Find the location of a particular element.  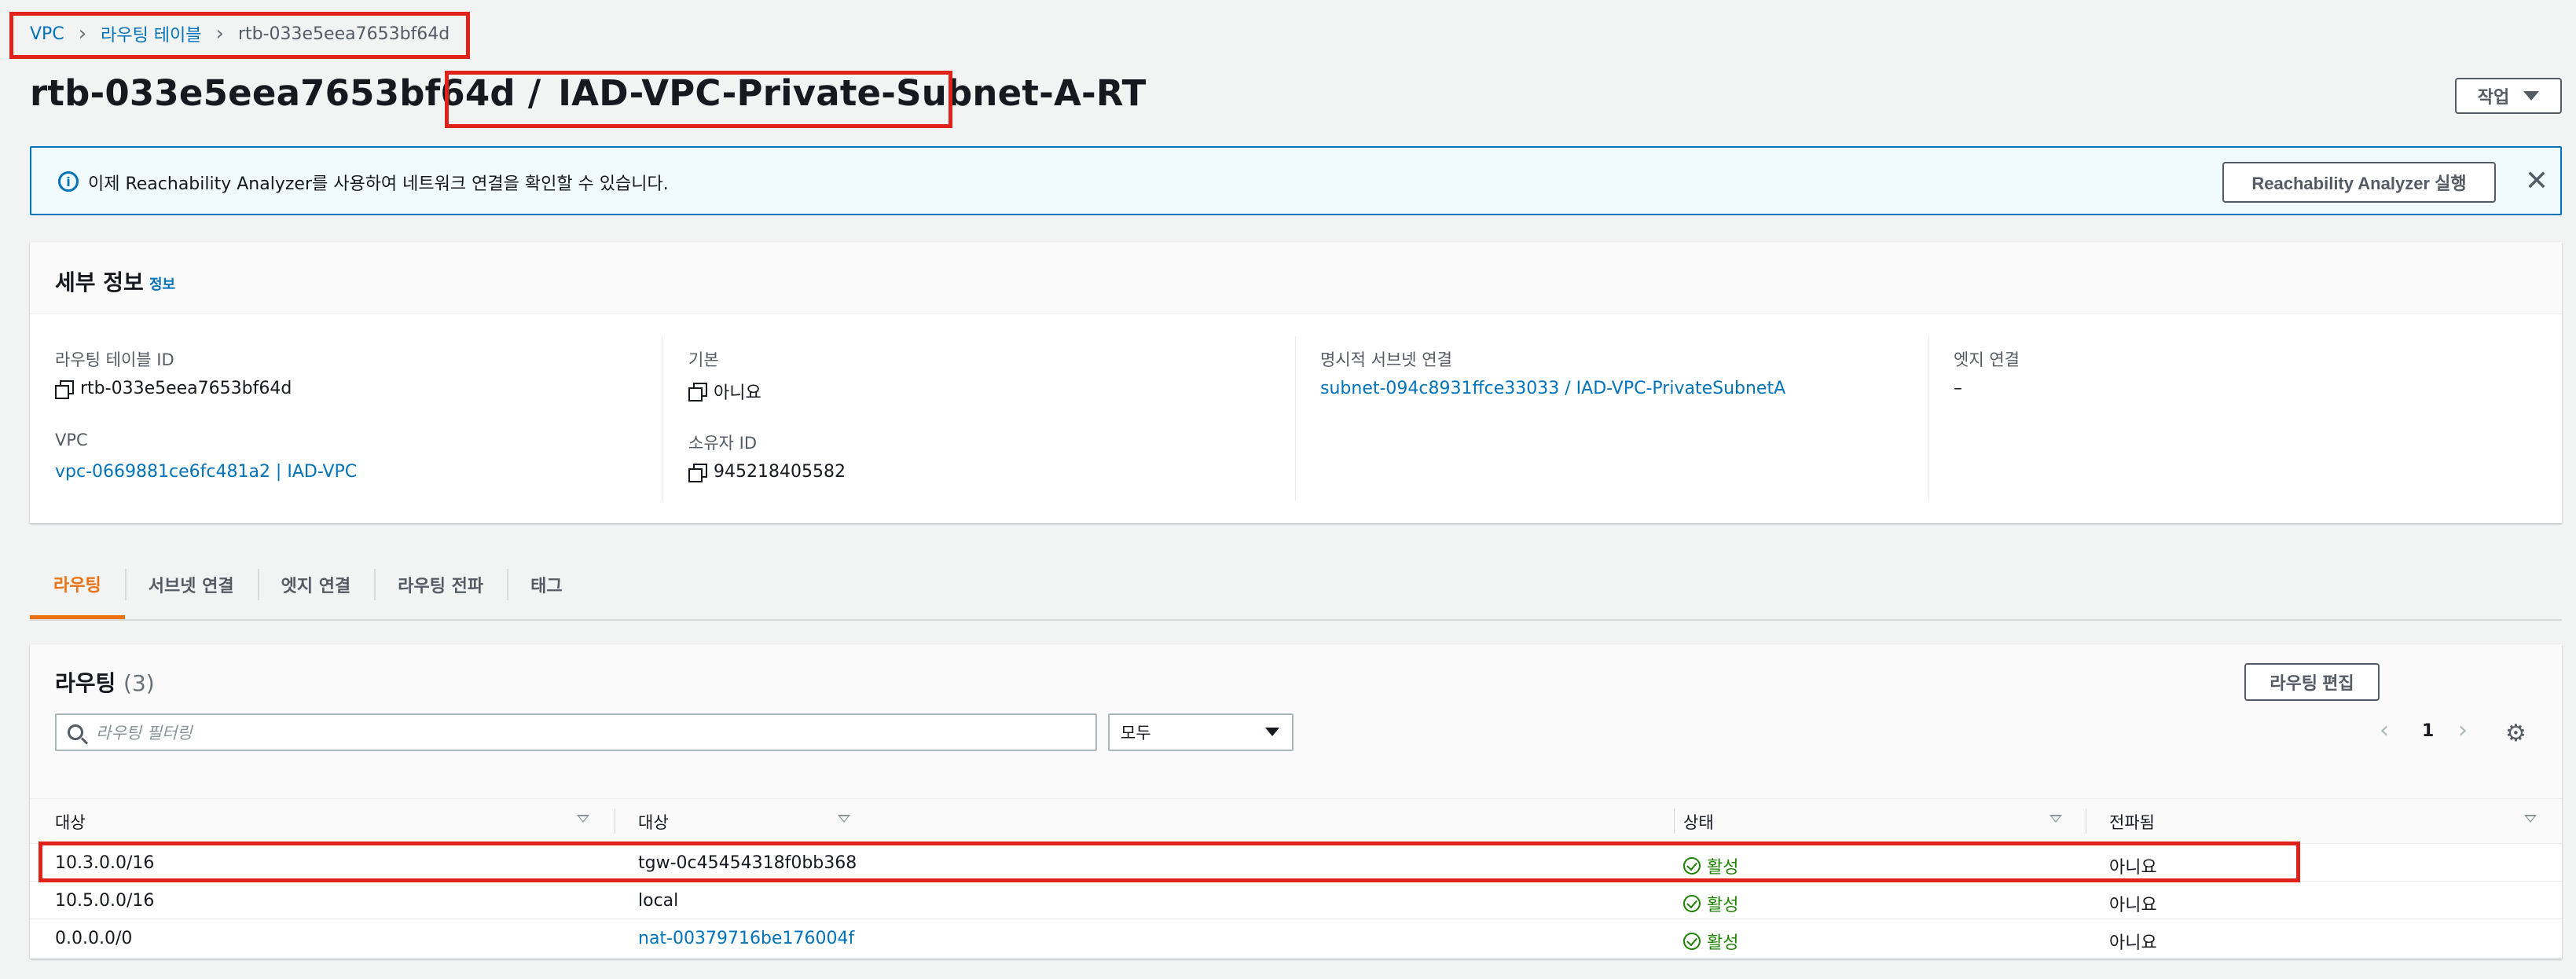

route-filter-select: 모두 is located at coordinates (1201, 732).